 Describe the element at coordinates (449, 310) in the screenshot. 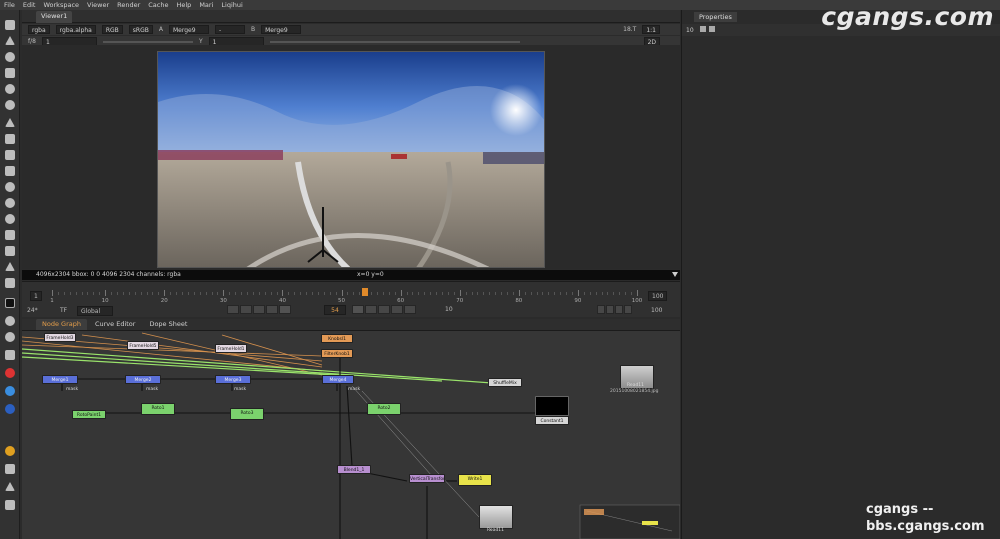

I see `step-increment-field: 10` at that location.